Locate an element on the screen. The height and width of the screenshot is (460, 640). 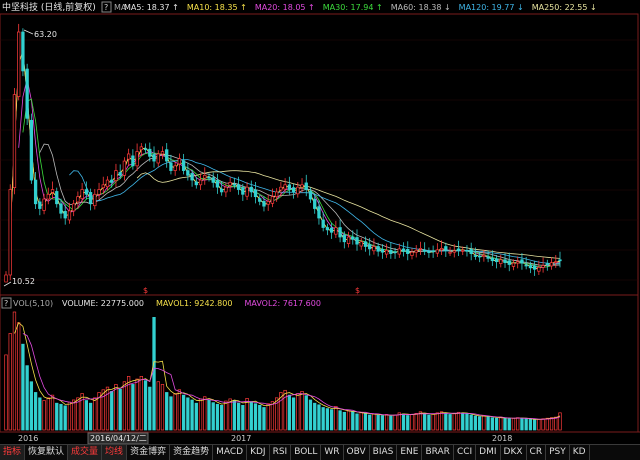
tab-6: MACD is located at coordinates (230, 452).